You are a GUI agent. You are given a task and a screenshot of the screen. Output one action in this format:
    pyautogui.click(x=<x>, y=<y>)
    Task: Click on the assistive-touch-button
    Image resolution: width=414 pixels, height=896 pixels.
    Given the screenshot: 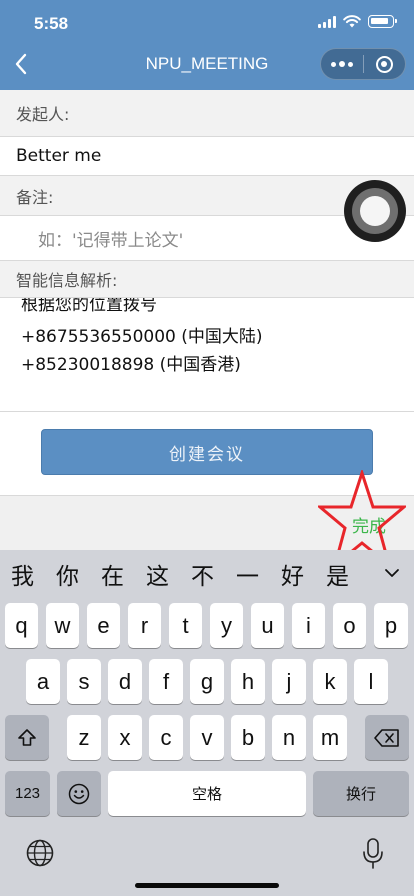 What is the action you would take?
    pyautogui.click(x=375, y=211)
    